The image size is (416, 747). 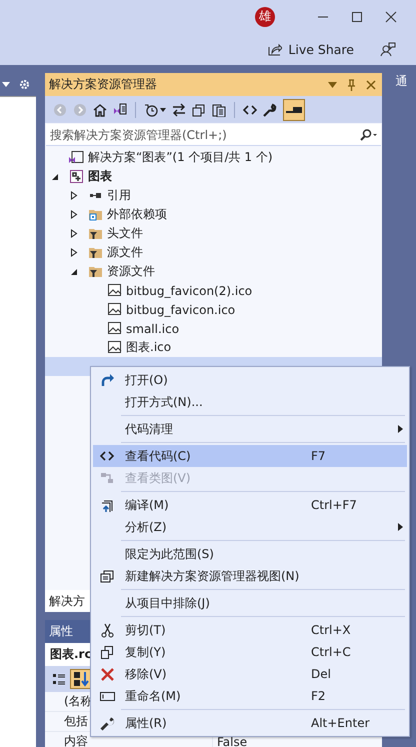 I want to click on property-name: 内容, so click(x=76, y=740).